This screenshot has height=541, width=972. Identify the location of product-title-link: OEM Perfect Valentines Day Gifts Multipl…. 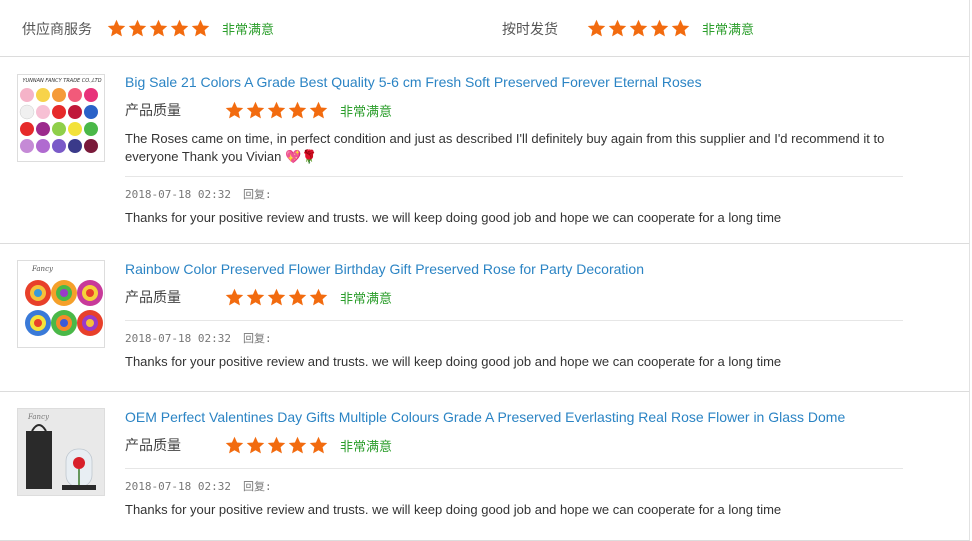
(515, 417).